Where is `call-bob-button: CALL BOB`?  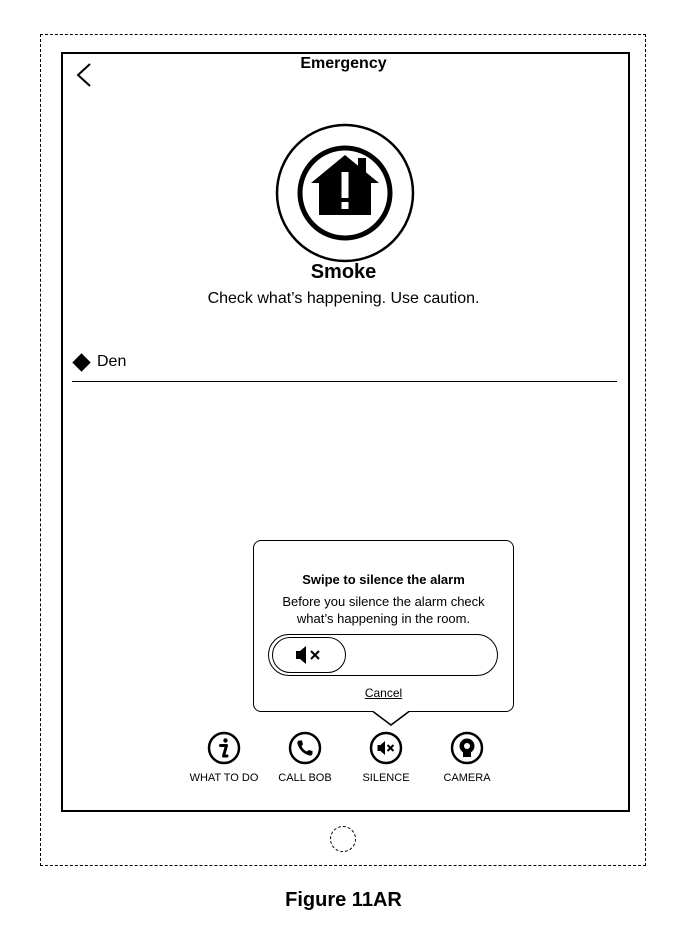
call-bob-button: CALL BOB is located at coordinates (305, 757).